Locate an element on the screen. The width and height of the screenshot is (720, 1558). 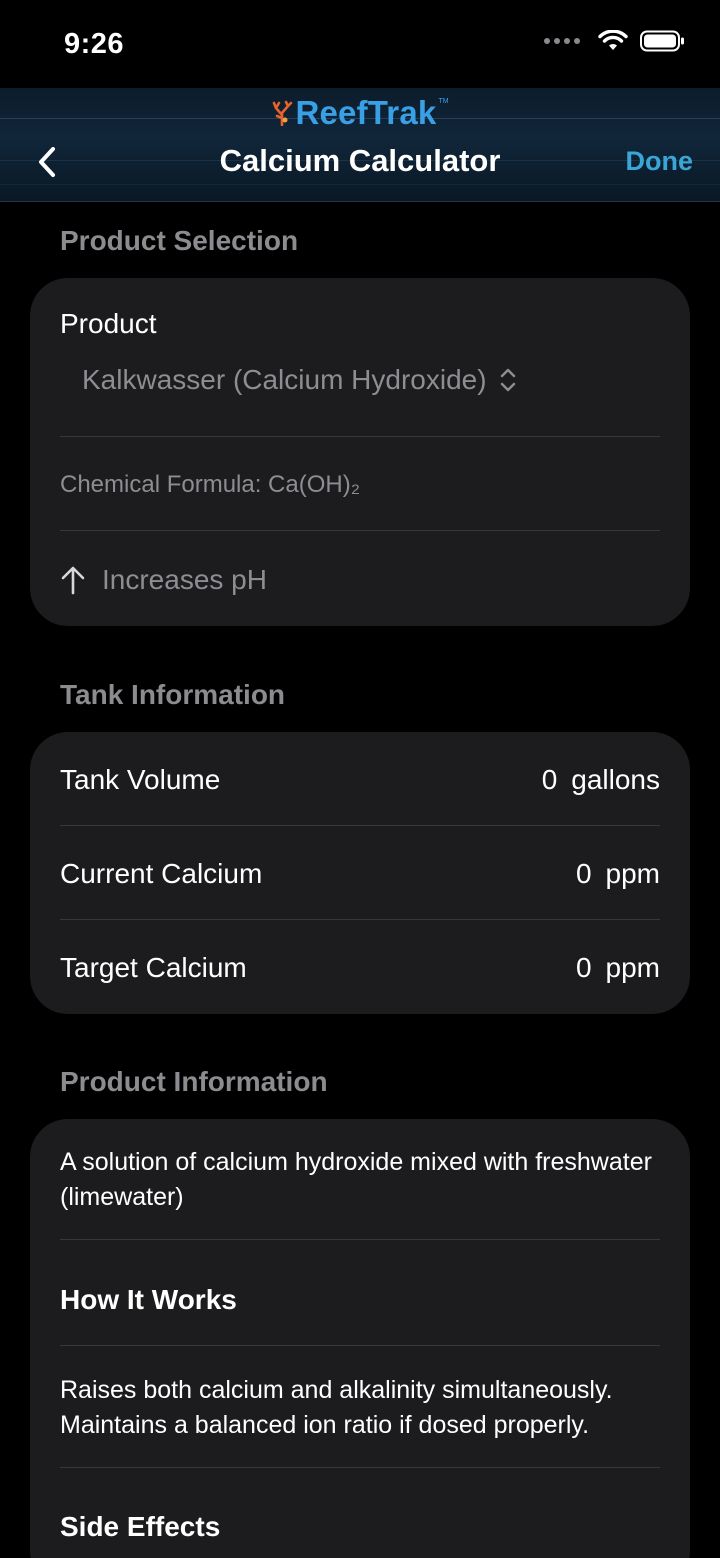
effect-row: Increases pH is located at coordinates (163, 580).